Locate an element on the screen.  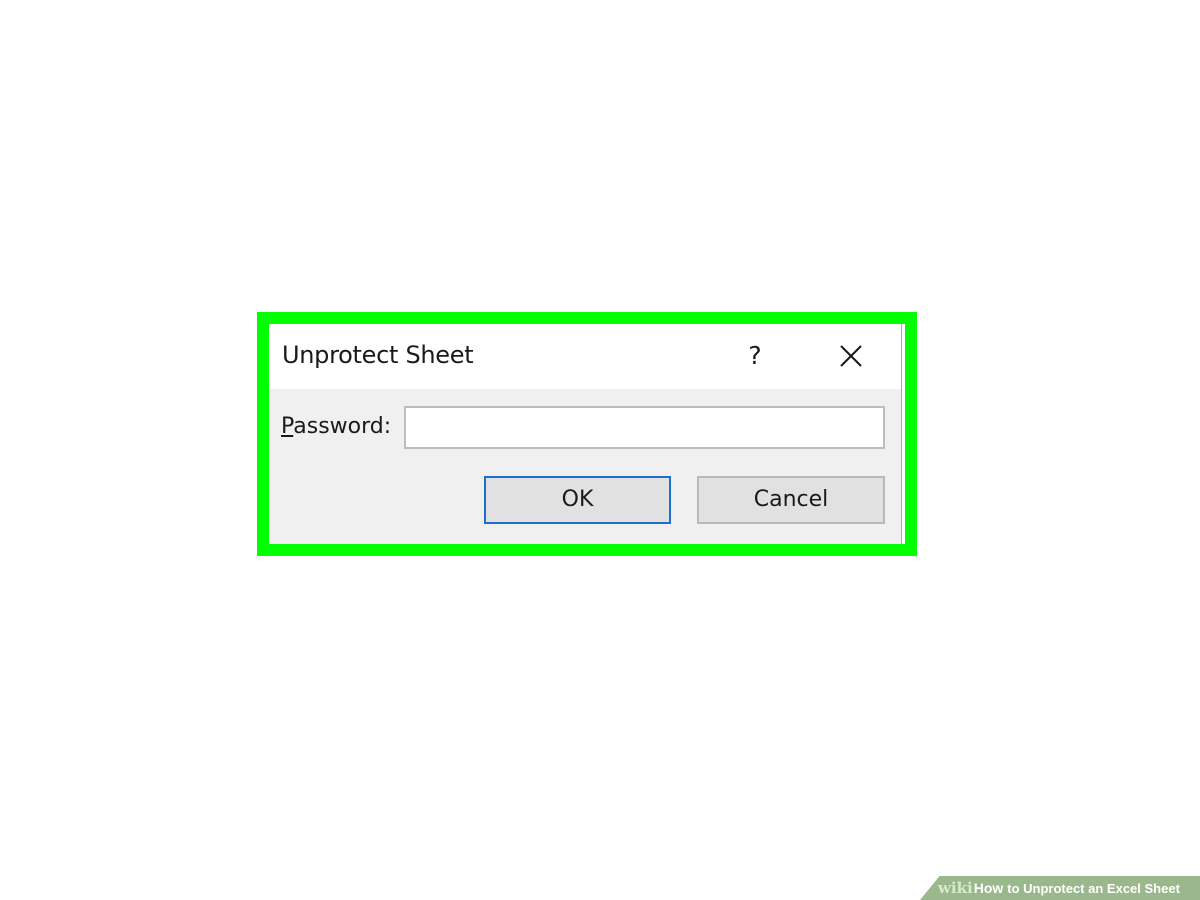
dialog-titlebar: Unprotect Sheet ? is located at coordinates (585, 356).